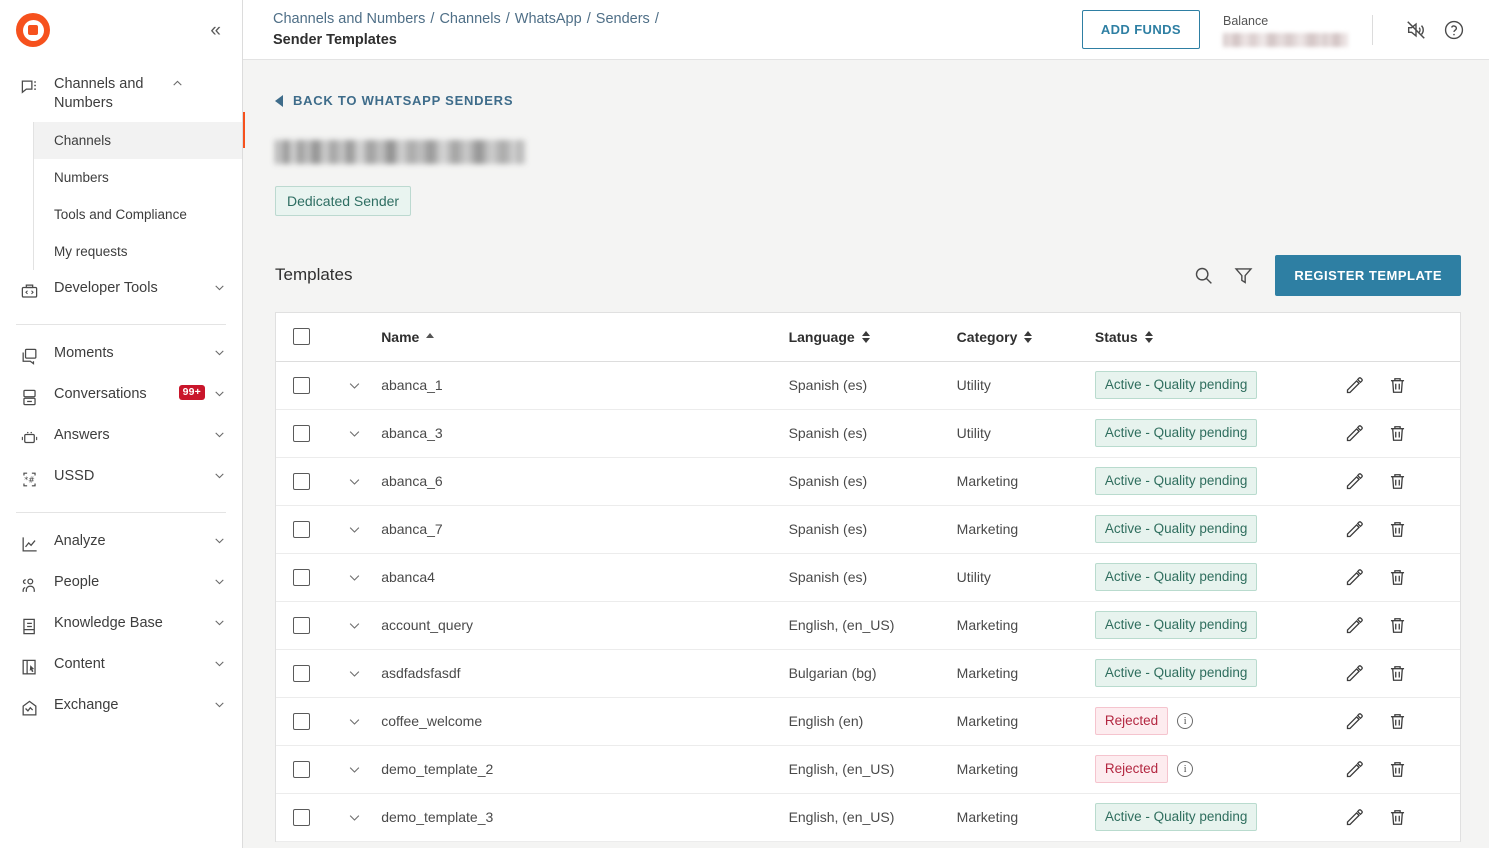 The image size is (1489, 848). Describe the element at coordinates (548, 19) in the screenshot. I see `breadcrumb-item-whatsapp: WhatsApp` at that location.